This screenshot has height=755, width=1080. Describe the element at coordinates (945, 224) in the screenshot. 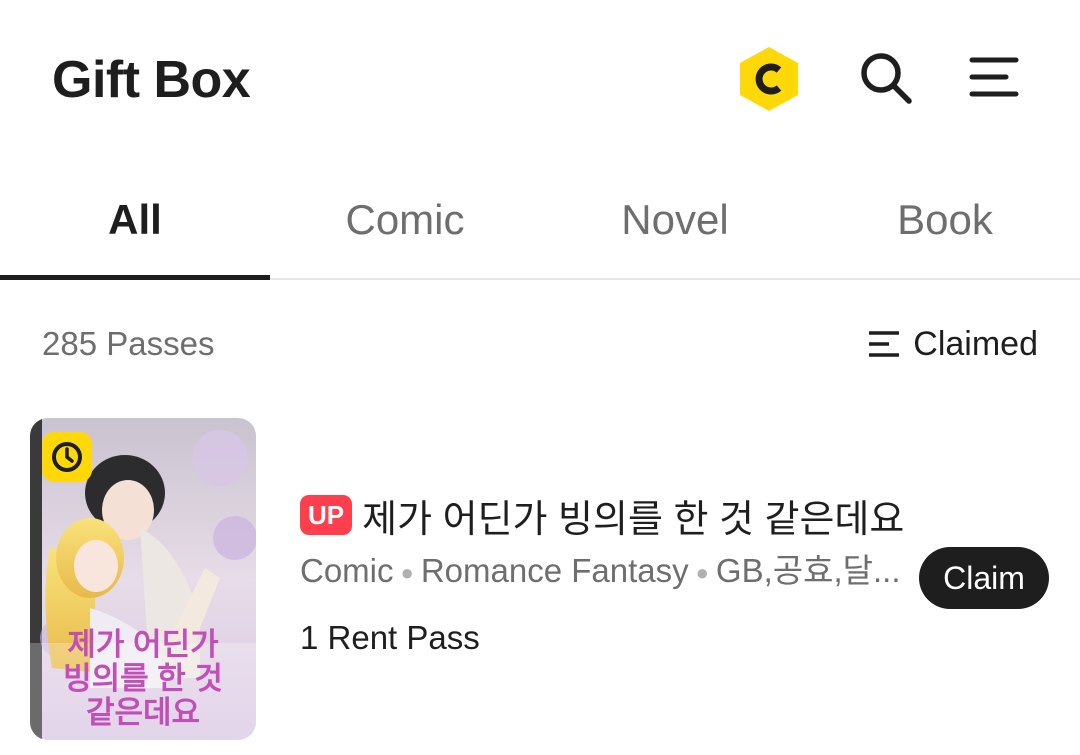

I see `tab-book: Book` at that location.